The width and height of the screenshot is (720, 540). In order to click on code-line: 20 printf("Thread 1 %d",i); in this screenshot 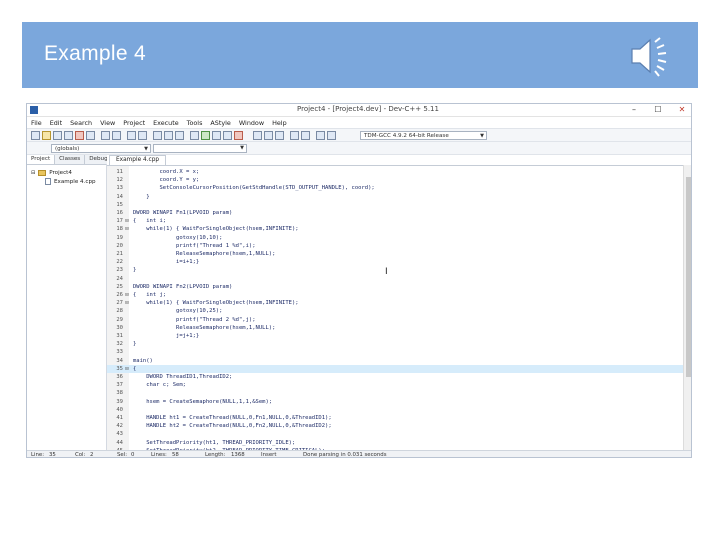, I will do `click(395, 246)`.